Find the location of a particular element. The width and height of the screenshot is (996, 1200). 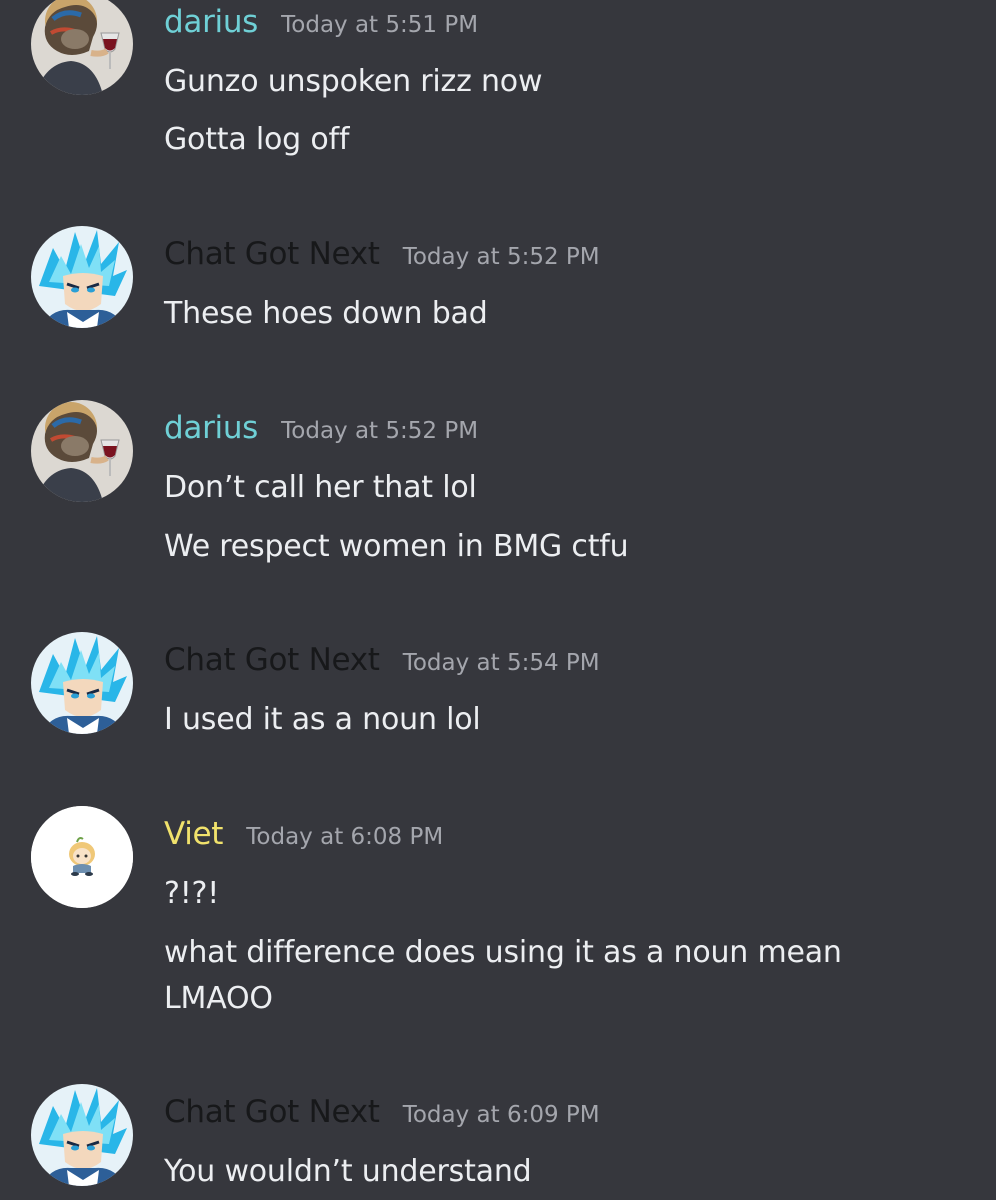

message-text: These hoes down bad is located at coordinates (326, 313).